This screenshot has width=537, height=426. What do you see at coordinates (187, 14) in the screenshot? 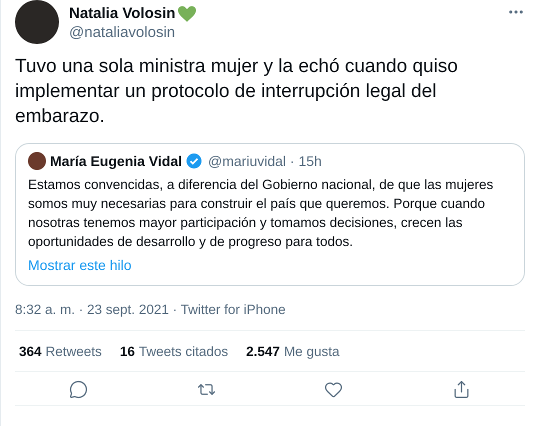
I see `heart-icon` at bounding box center [187, 14].